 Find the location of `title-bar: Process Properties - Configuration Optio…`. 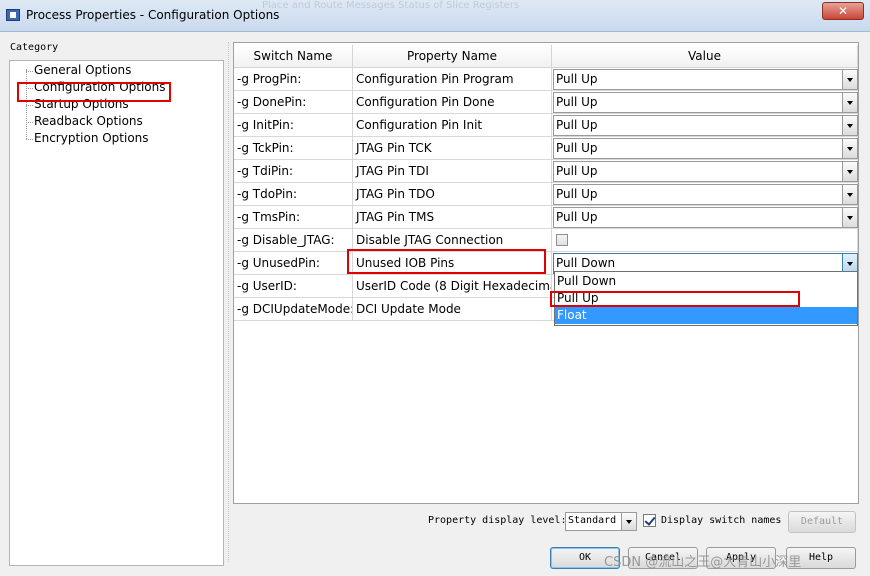

title-bar: Process Properties - Configuration Optio… is located at coordinates (435, 16).